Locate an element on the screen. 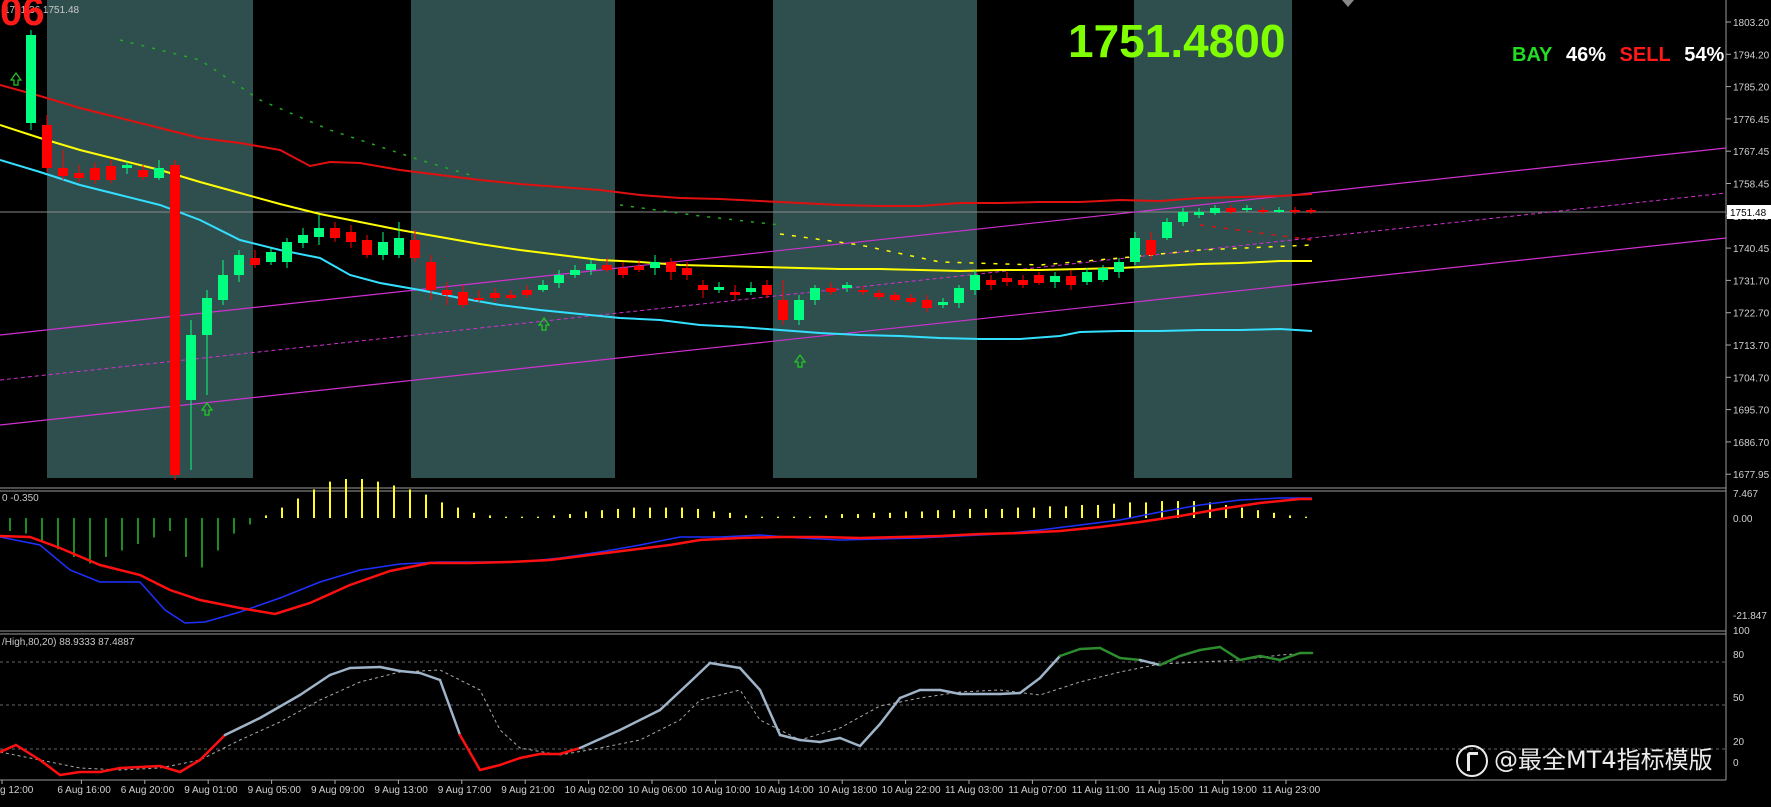 Image resolution: width=1771 pixels, height=807 pixels. watermark: @最全MT4指标模版 is located at coordinates (1584, 758).